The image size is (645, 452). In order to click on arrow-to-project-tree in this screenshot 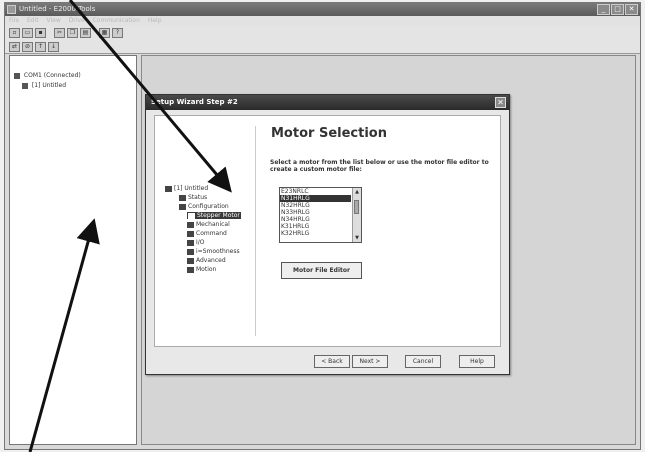, I will do `click(64, 335)`.